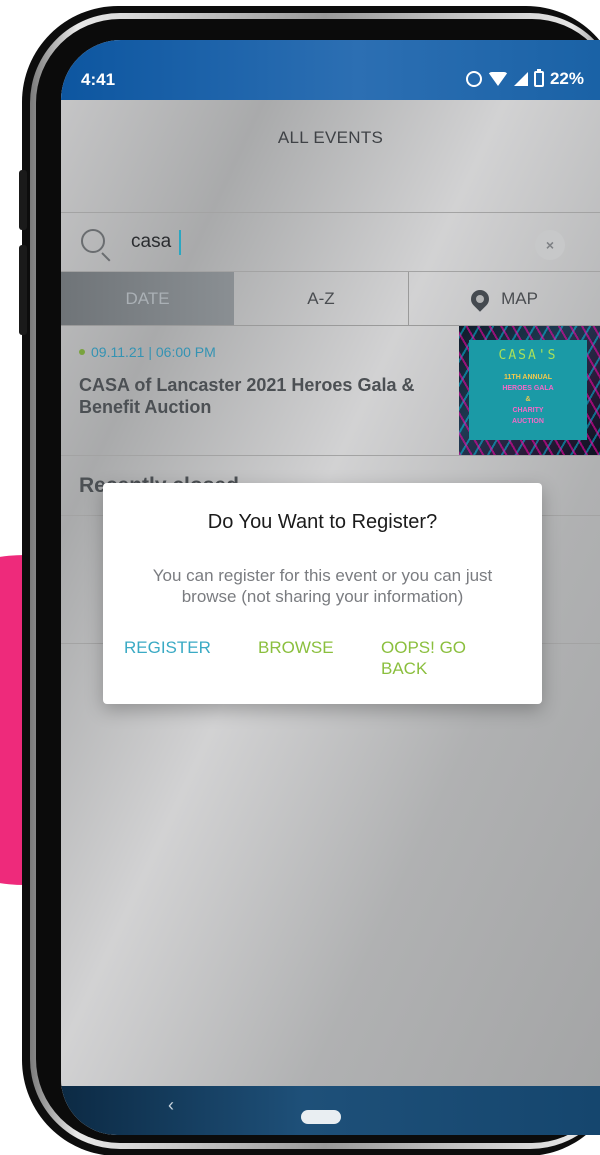  I want to click on phone-volume-button, so click(23, 290).